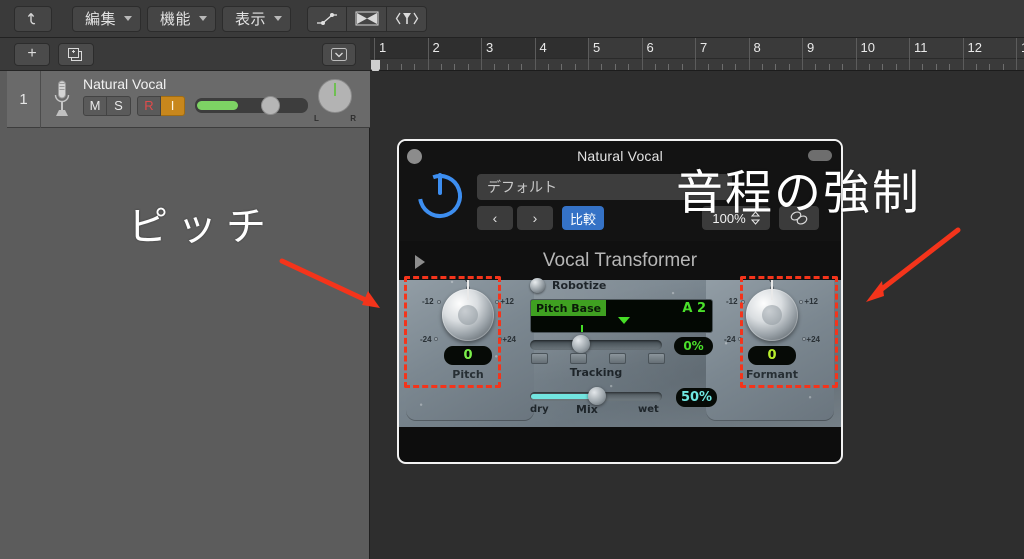 This screenshot has height=559, width=1024. I want to click on tracklist-view-options-button, so click(339, 54).